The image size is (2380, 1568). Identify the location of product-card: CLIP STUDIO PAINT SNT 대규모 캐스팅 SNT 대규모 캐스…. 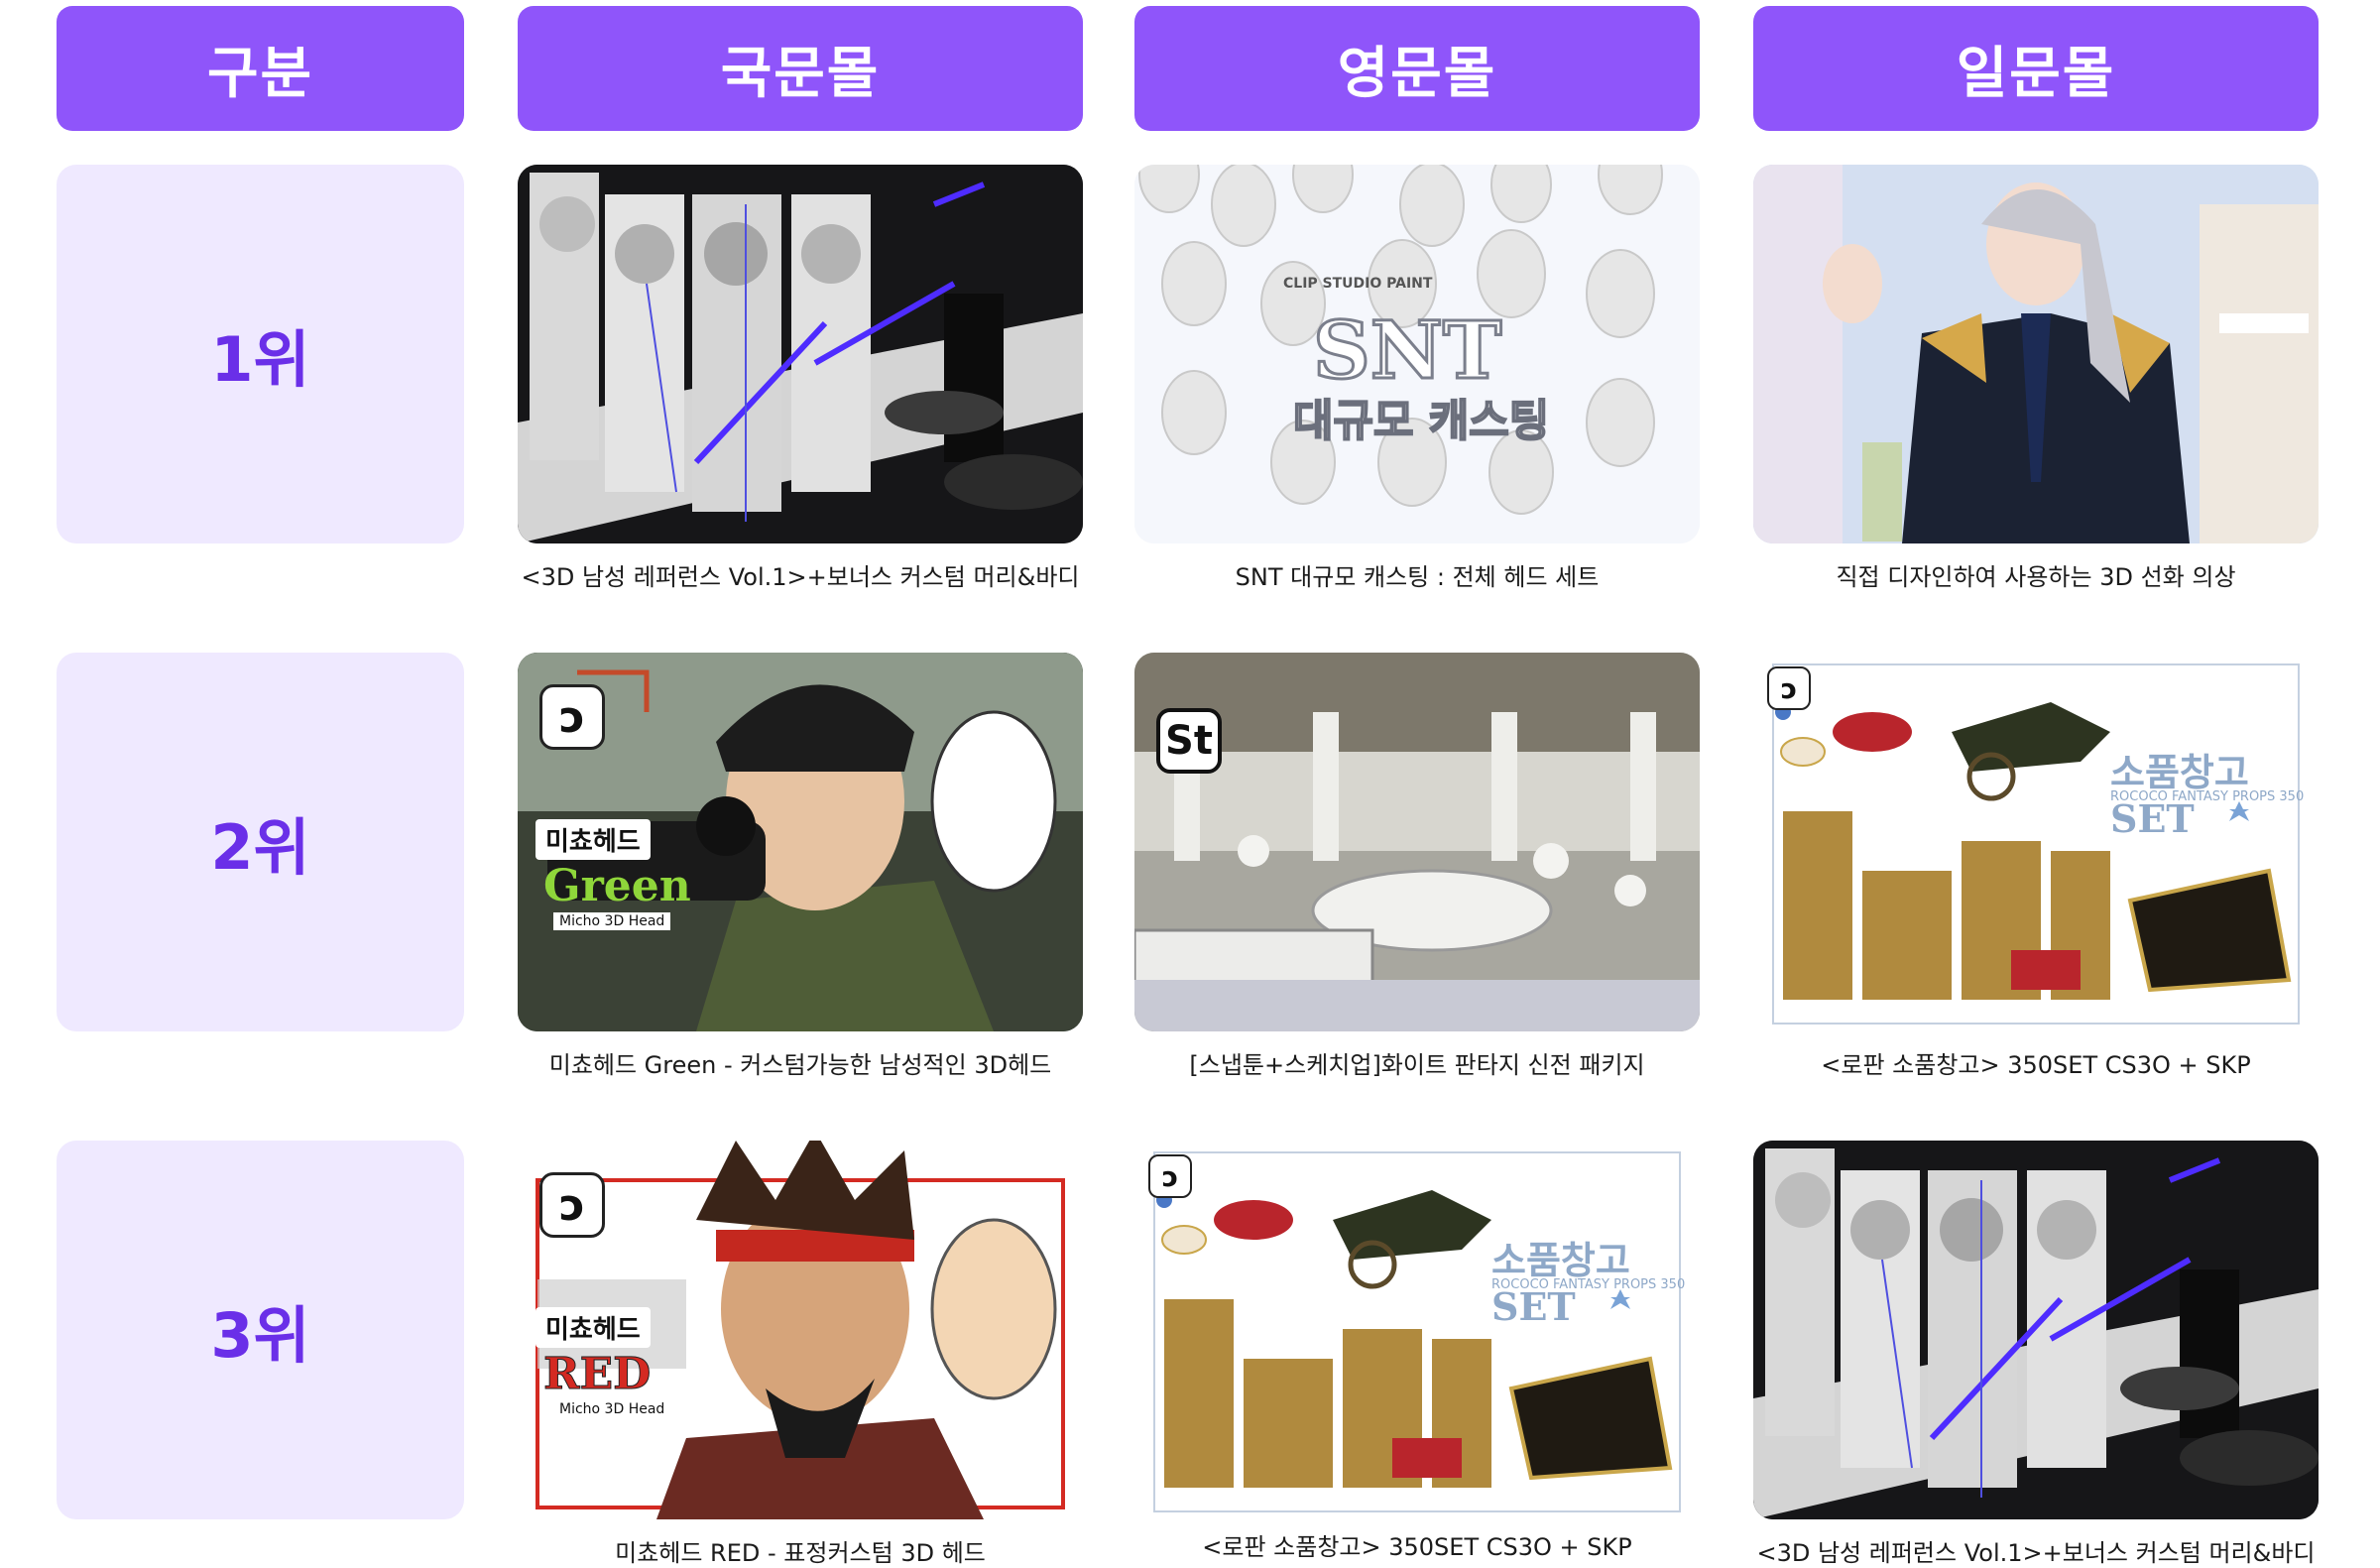
(1417, 378).